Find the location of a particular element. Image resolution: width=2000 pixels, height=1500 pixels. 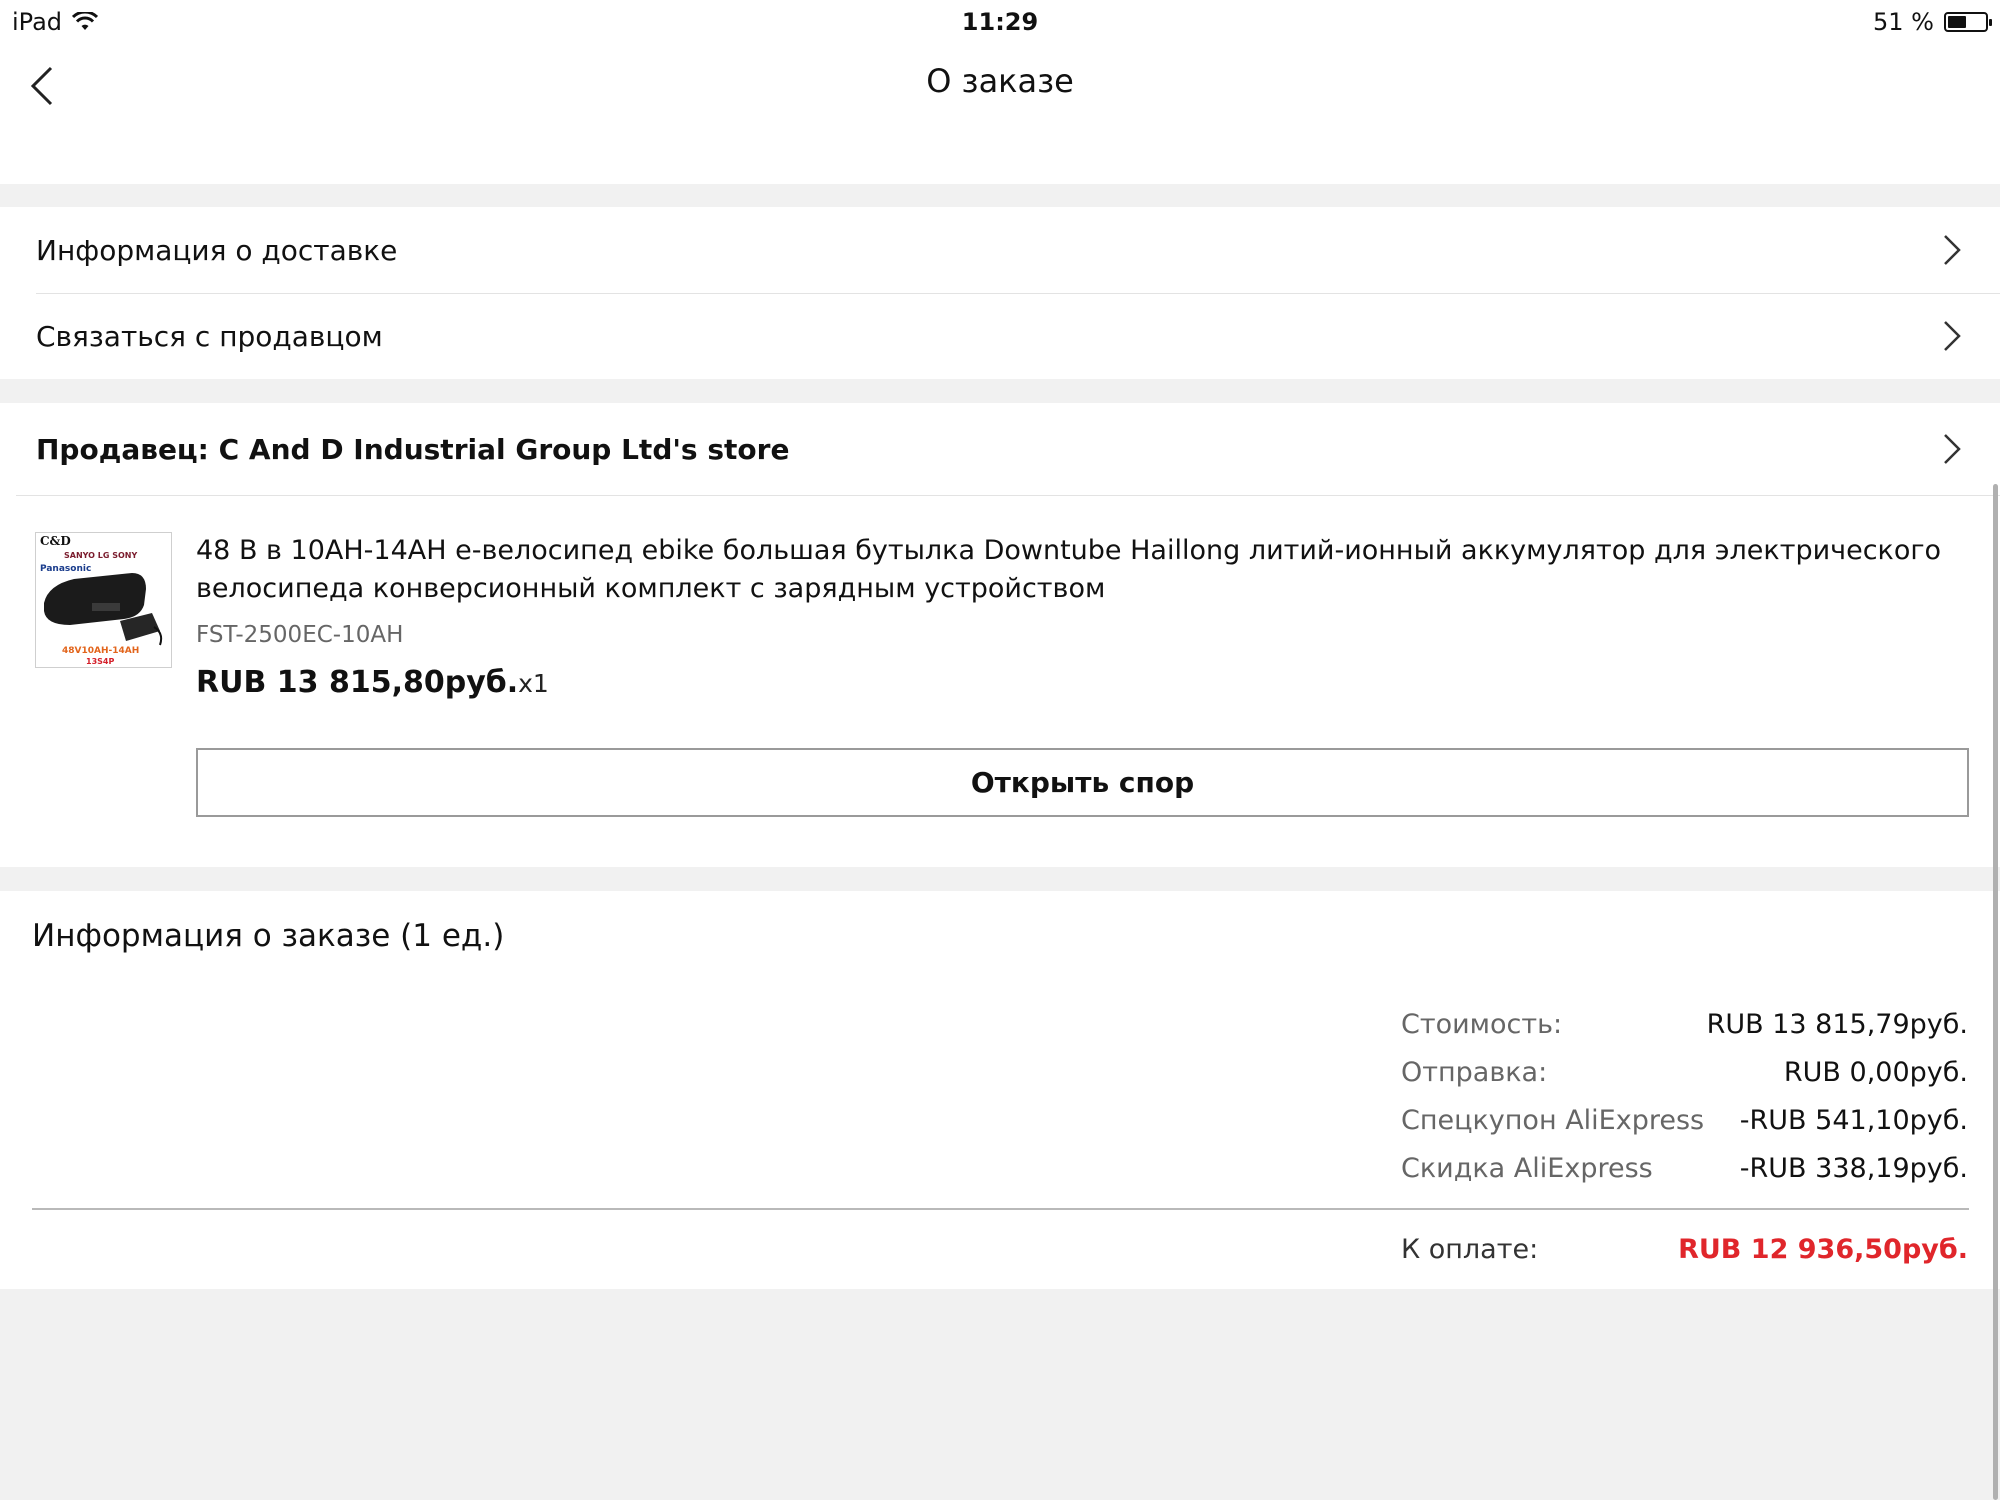

product-price-line: RUB 13 815,80руб.x1 is located at coordinates (372, 682).